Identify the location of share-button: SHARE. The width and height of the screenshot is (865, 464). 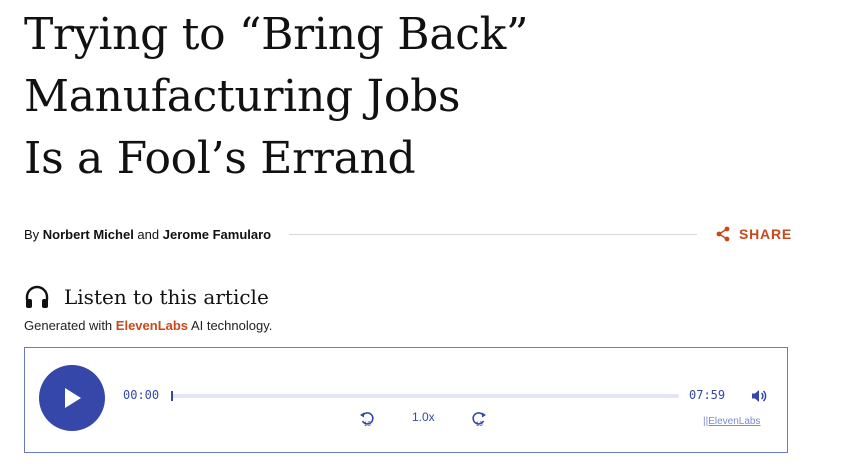
(753, 234).